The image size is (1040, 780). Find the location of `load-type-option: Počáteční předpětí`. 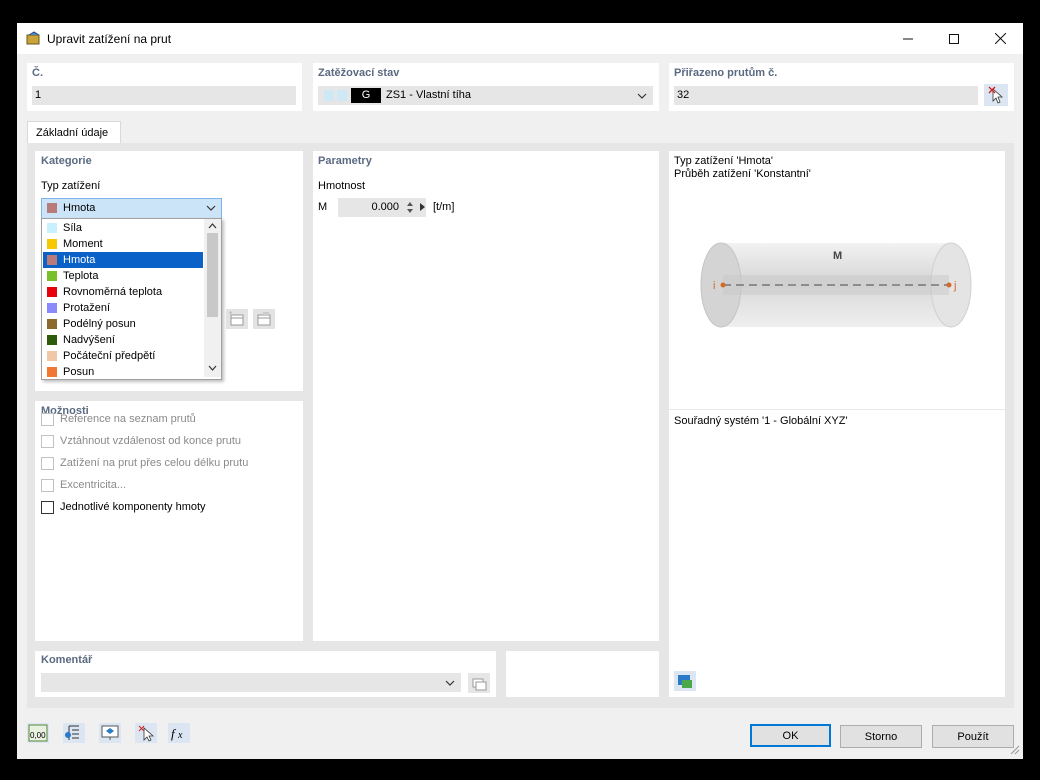

load-type-option: Počáteční předpětí is located at coordinates (123, 356).